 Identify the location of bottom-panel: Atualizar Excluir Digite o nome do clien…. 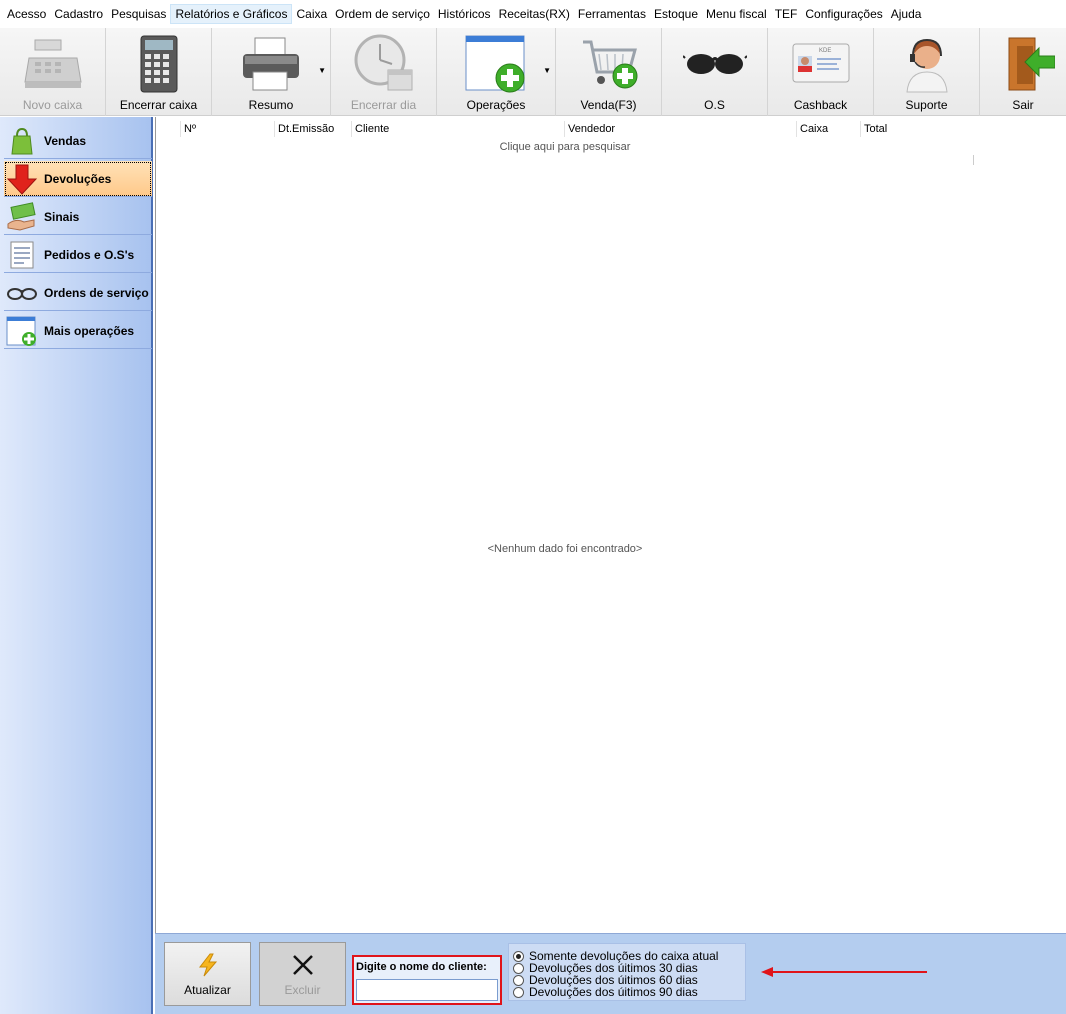
(610, 973).